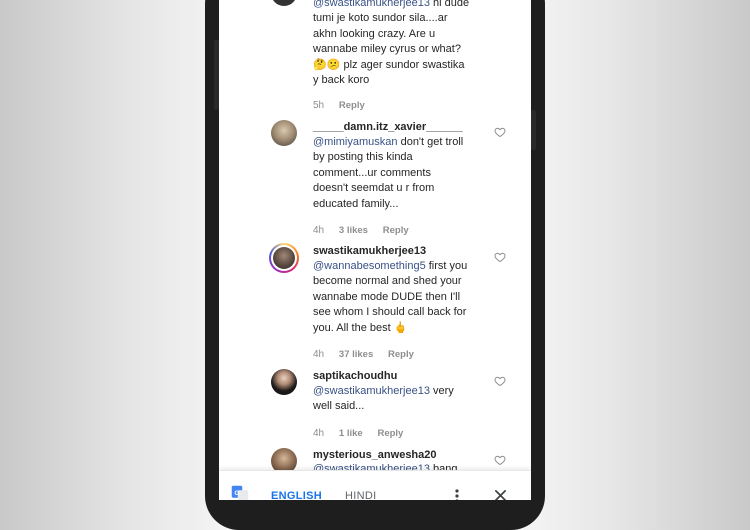  What do you see at coordinates (355, 376) in the screenshot?
I see `comment-username: saptikachoudhu` at bounding box center [355, 376].